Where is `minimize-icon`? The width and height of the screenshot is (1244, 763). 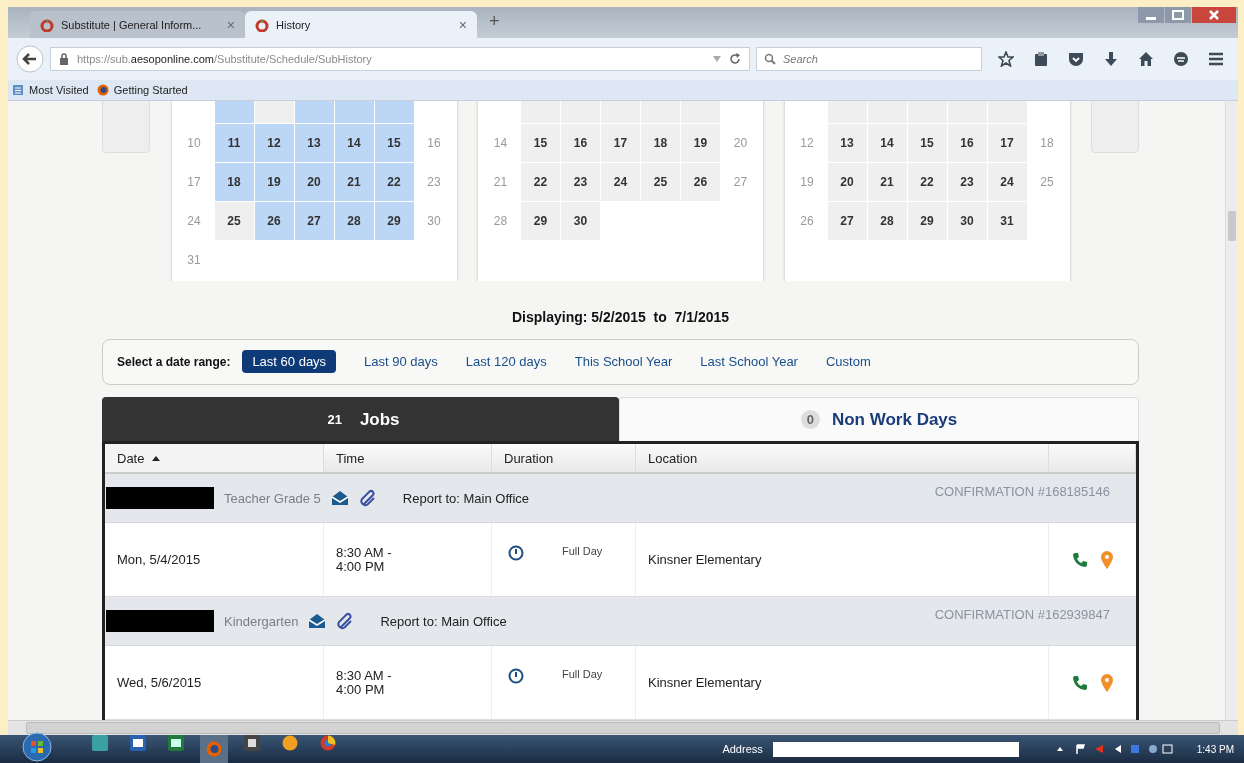 minimize-icon is located at coordinates (1151, 15).